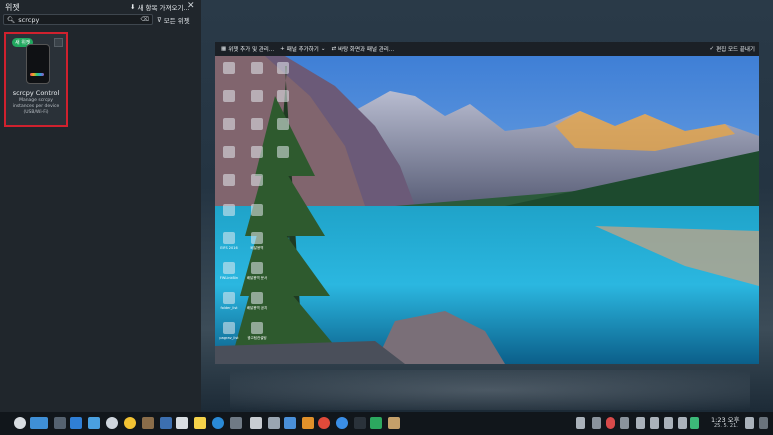 This screenshot has height=435, width=773. Describe the element at coordinates (360, 423) in the screenshot. I see `chevron-right-icon` at that location.